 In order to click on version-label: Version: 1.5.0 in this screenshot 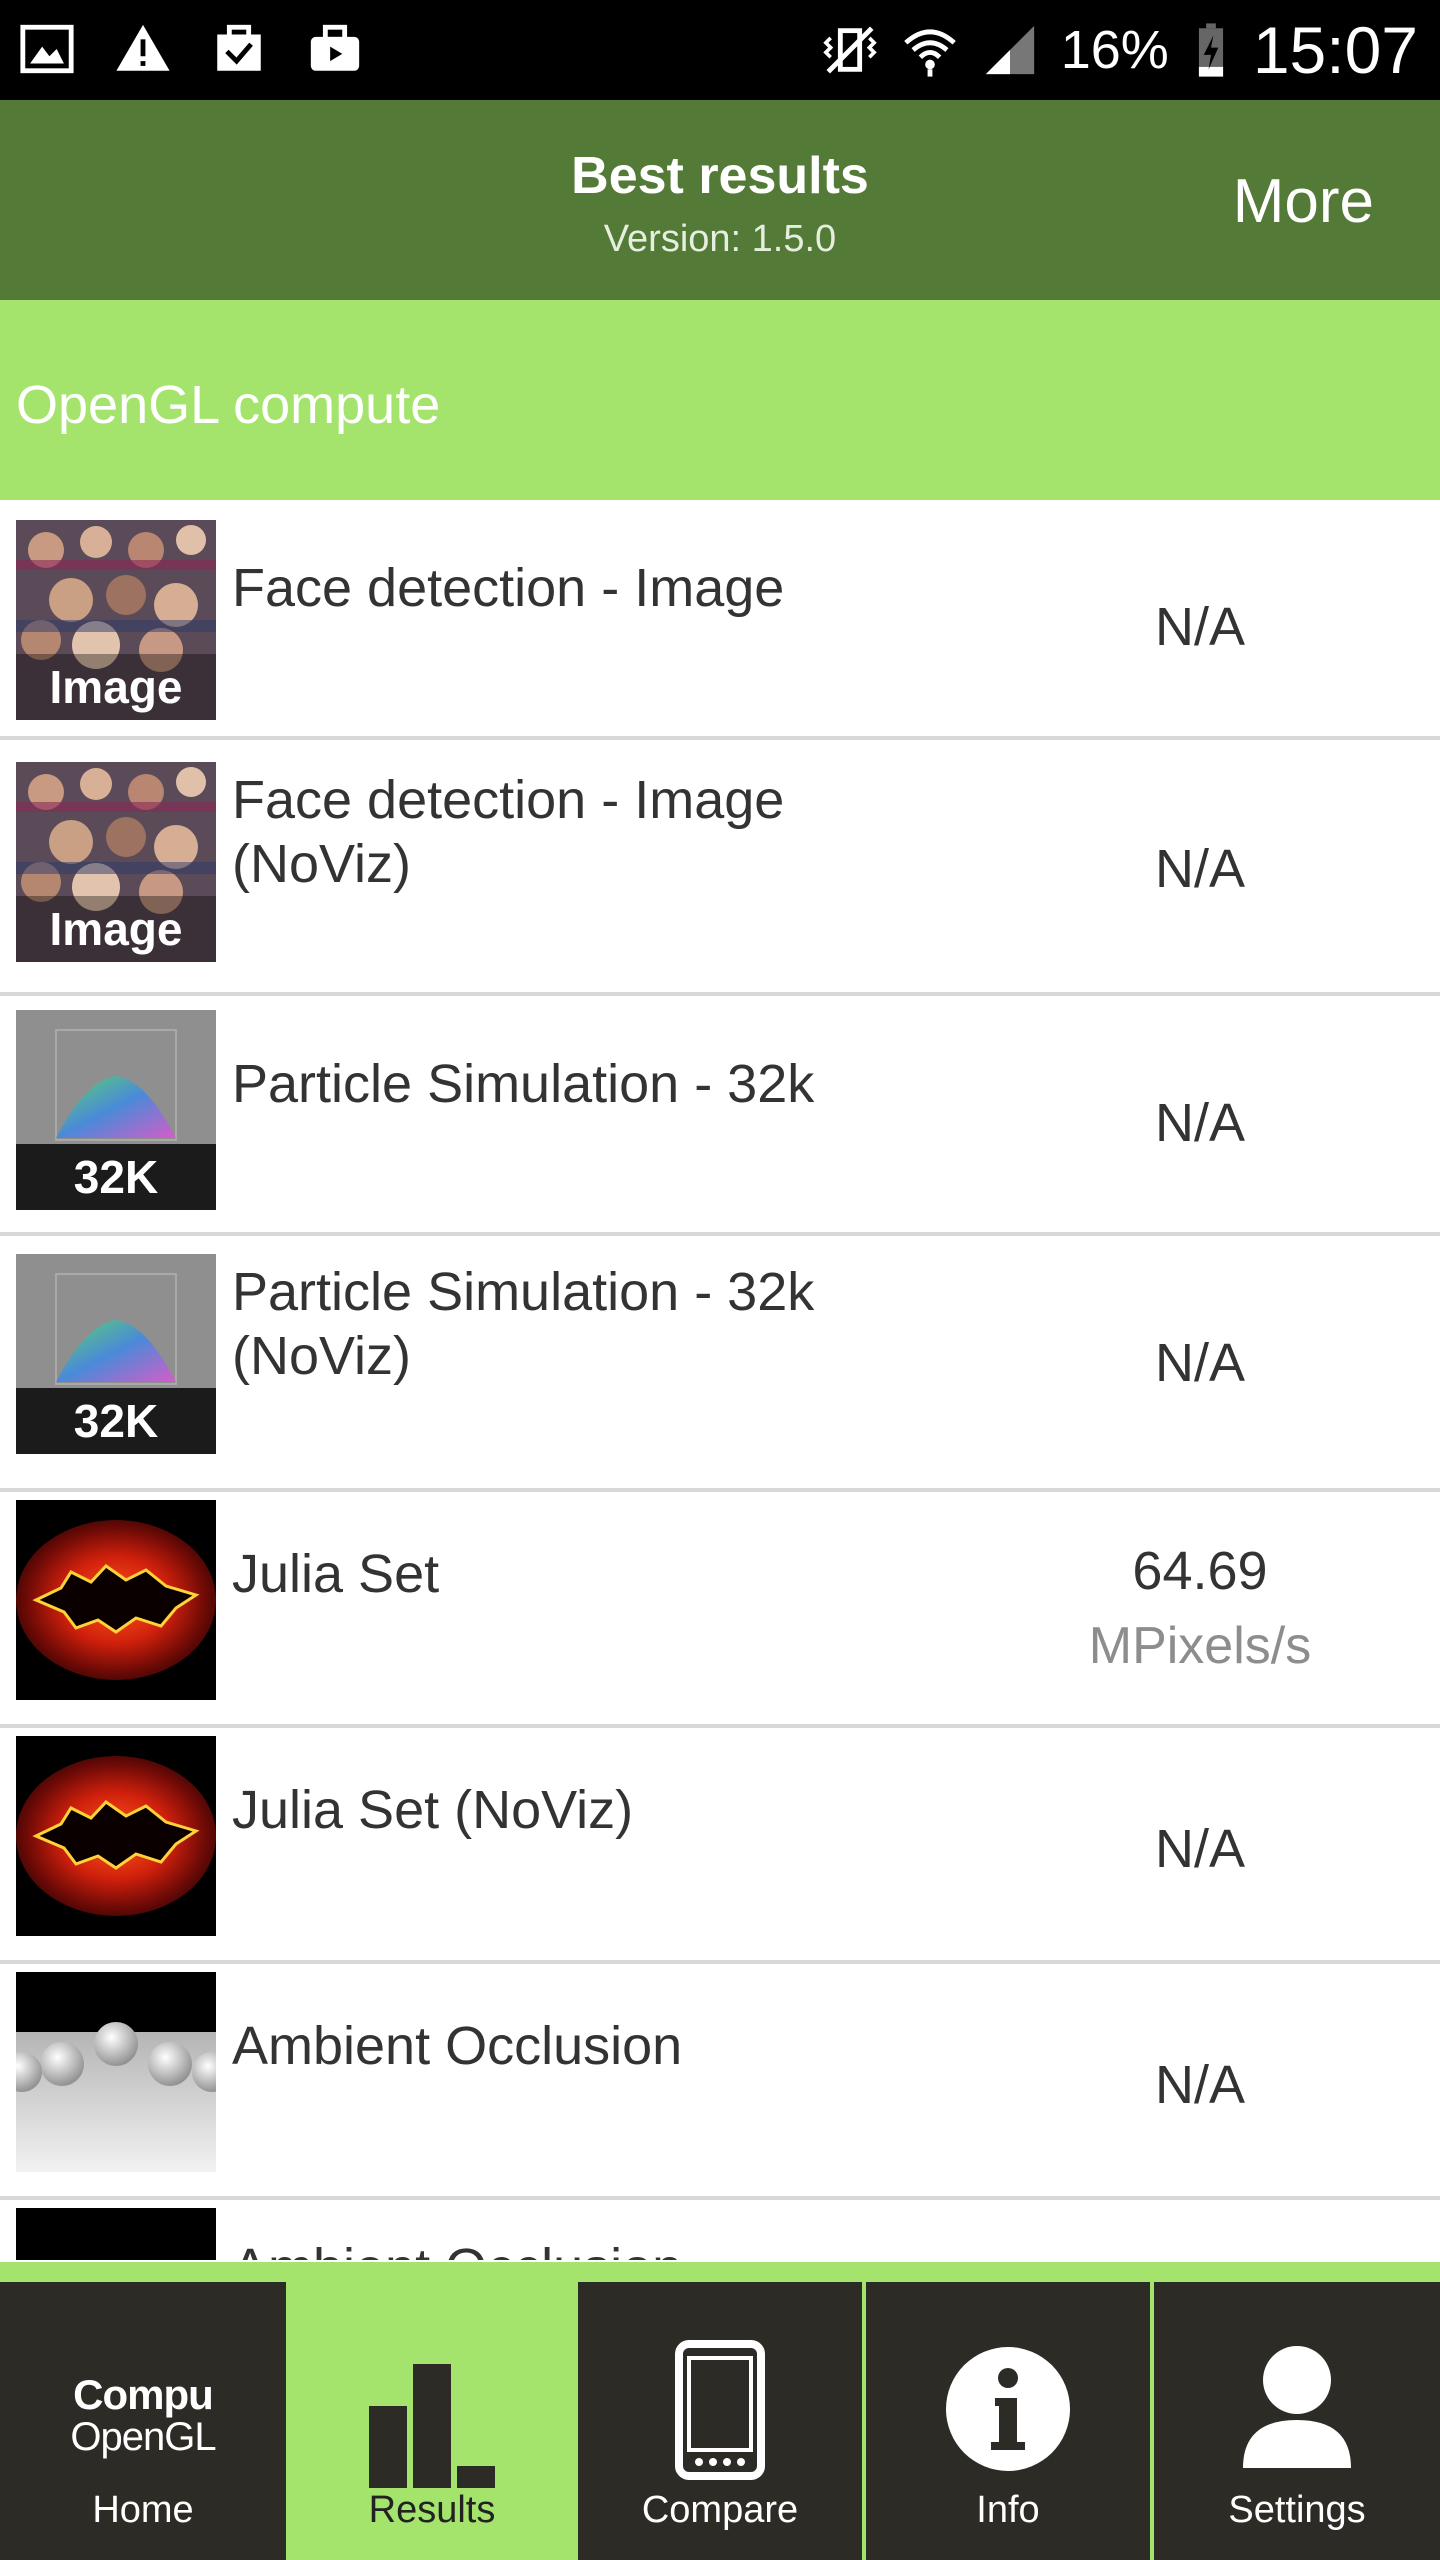, I will do `click(720, 239)`.